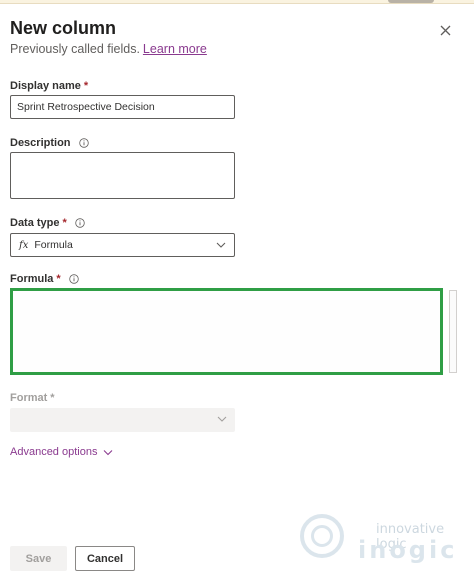  I want to click on format-label: Format *, so click(32, 398).